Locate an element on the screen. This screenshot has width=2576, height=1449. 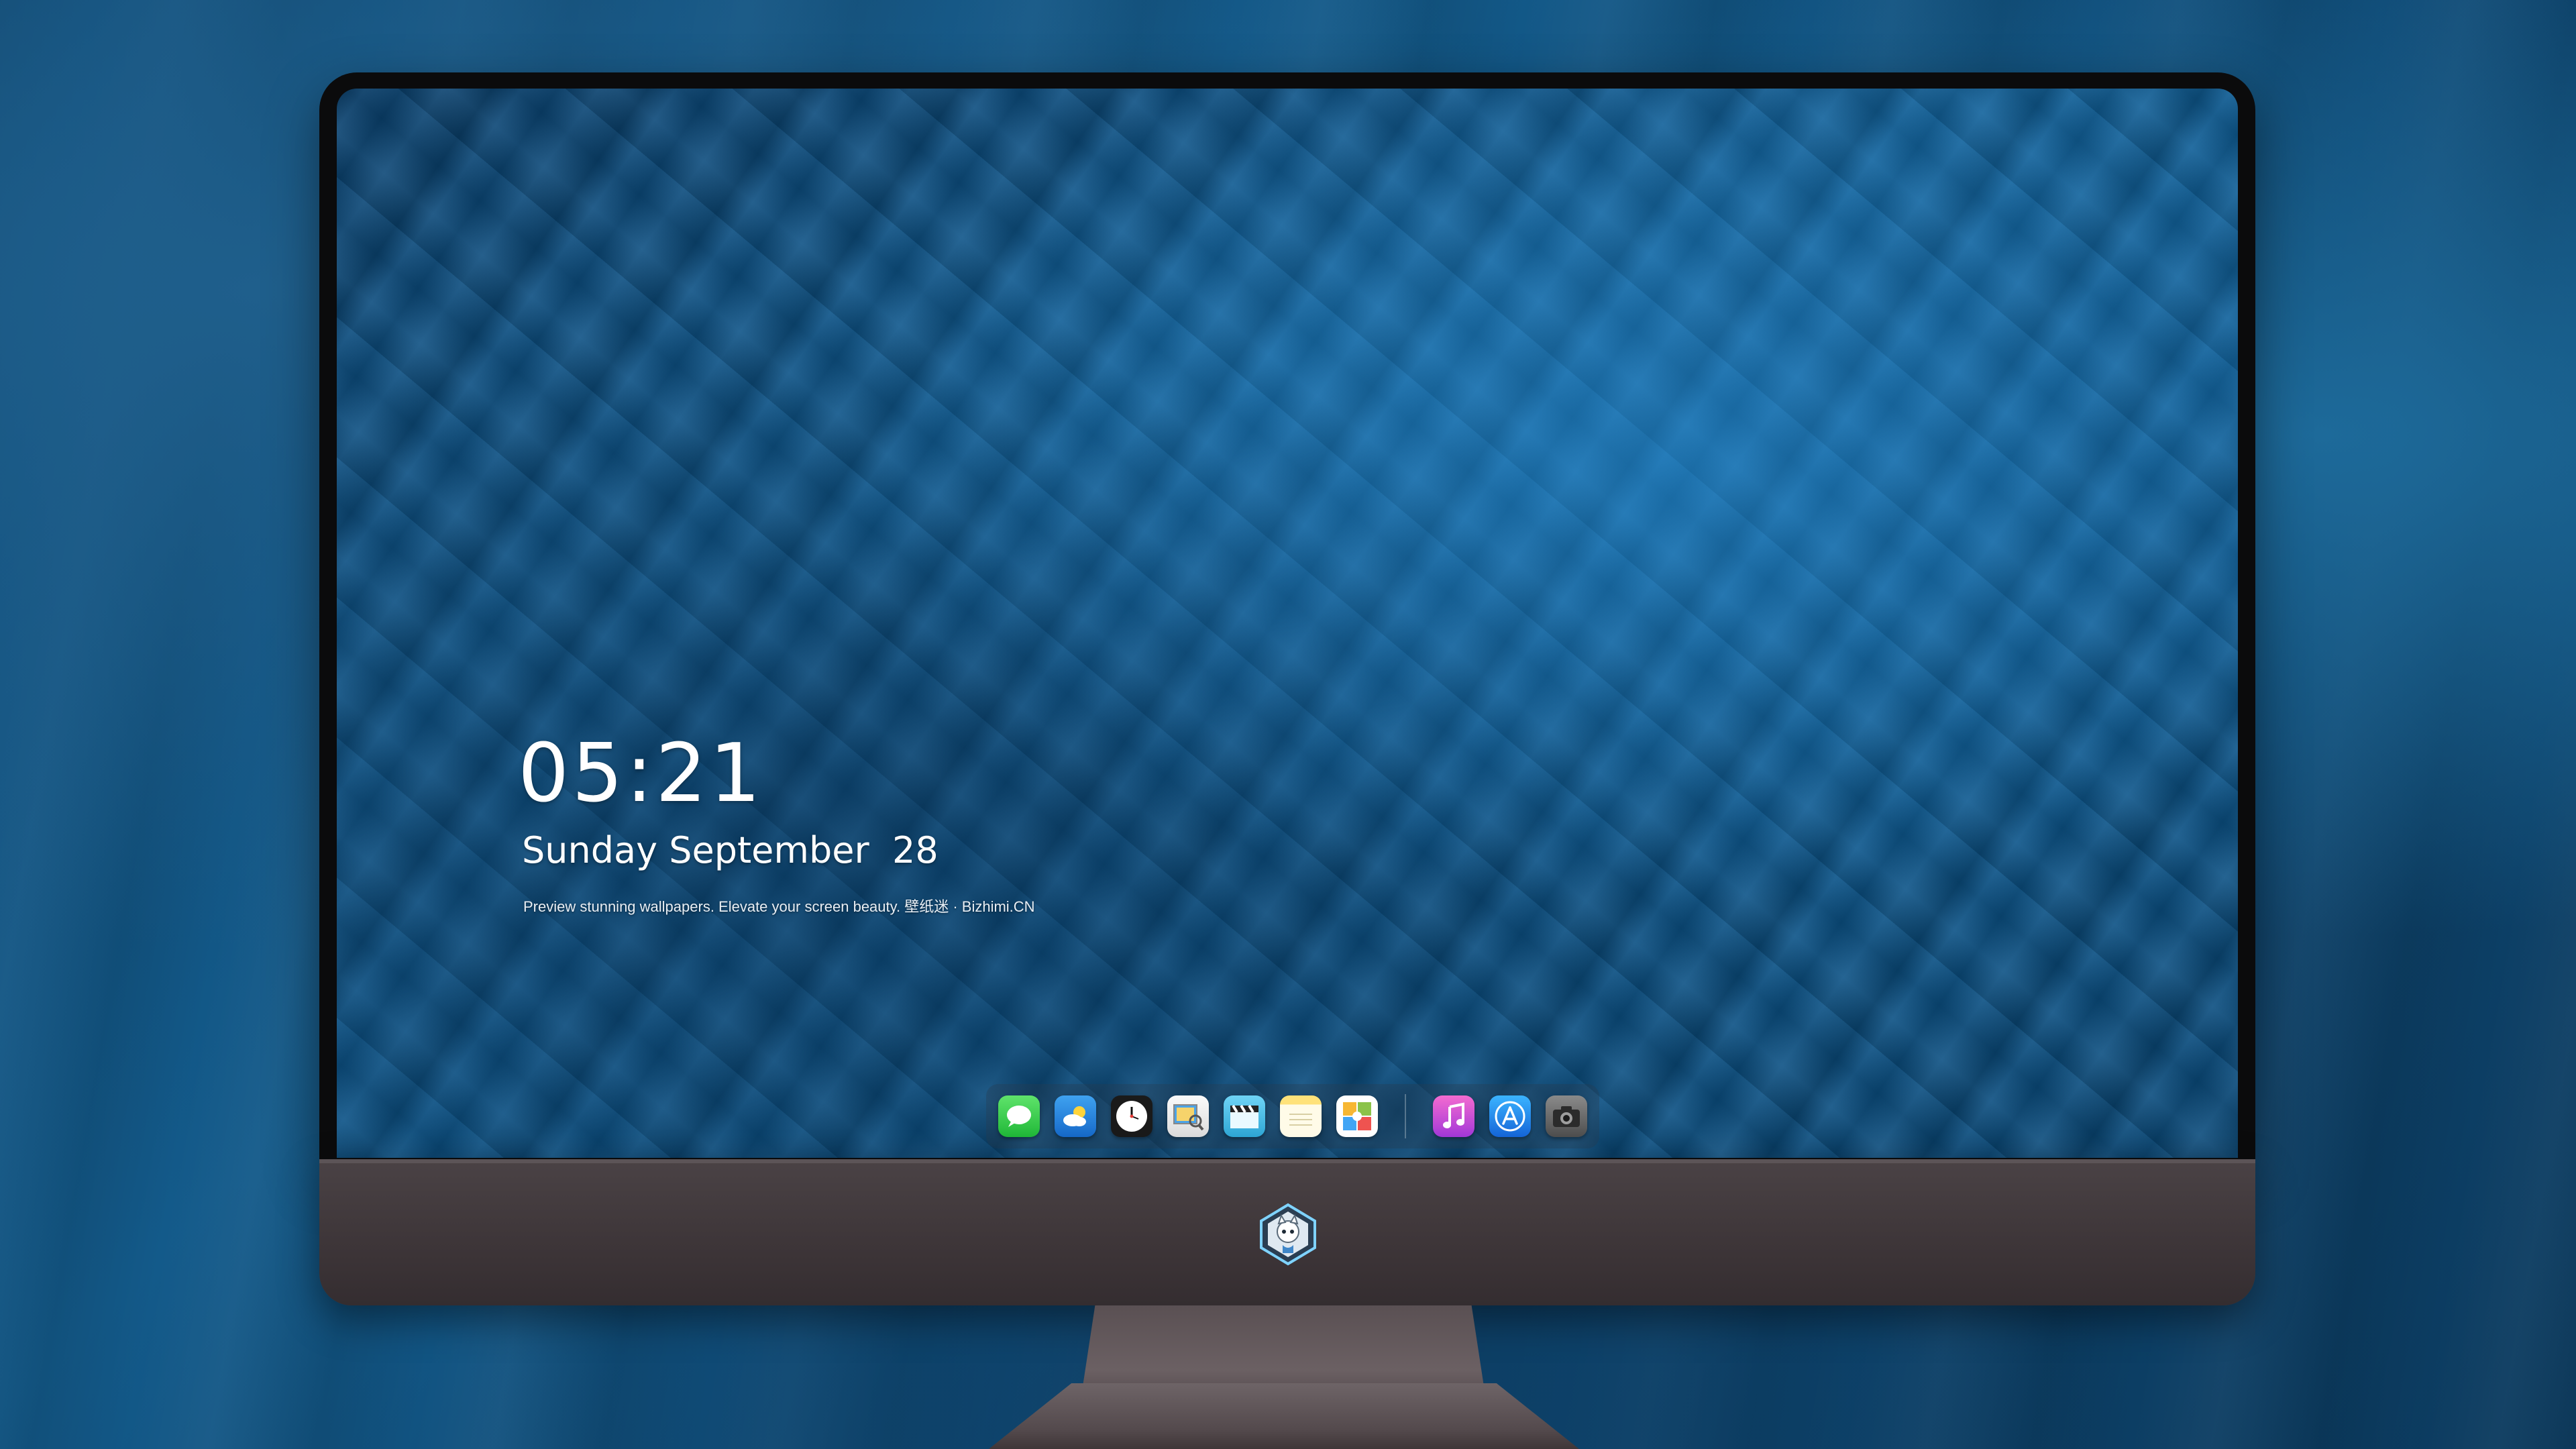
dock-separator is located at coordinates (1405, 1116).